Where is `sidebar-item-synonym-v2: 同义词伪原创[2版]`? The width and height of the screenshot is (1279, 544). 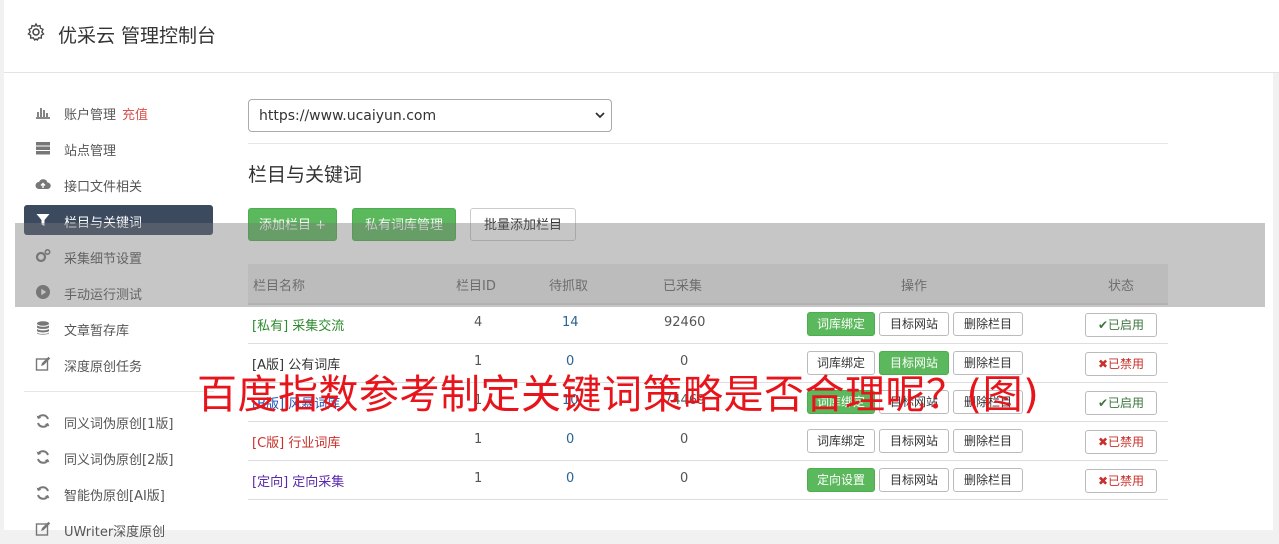 sidebar-item-synonym-v2: 同义词伪原创[2版] is located at coordinates (118, 457).